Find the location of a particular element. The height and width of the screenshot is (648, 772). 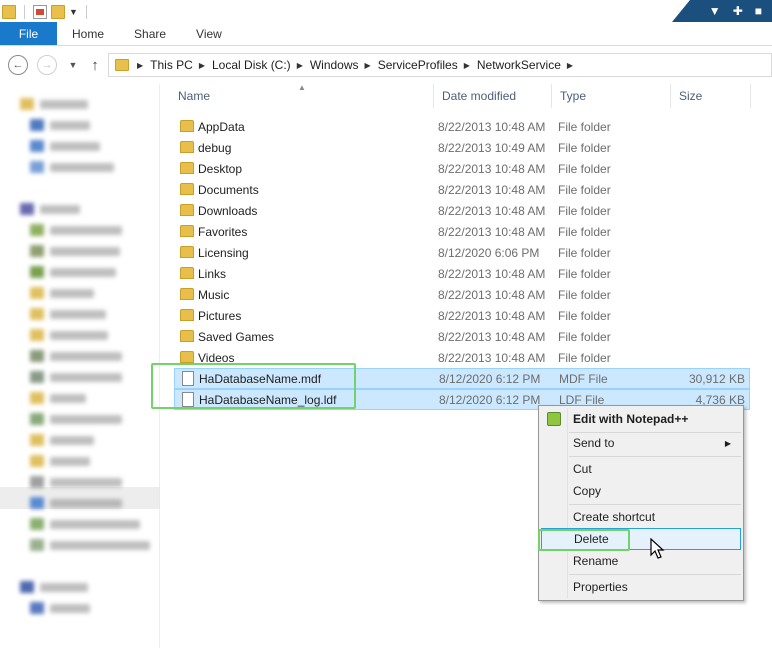

menu-item-cut: Cut is located at coordinates (641, 469).